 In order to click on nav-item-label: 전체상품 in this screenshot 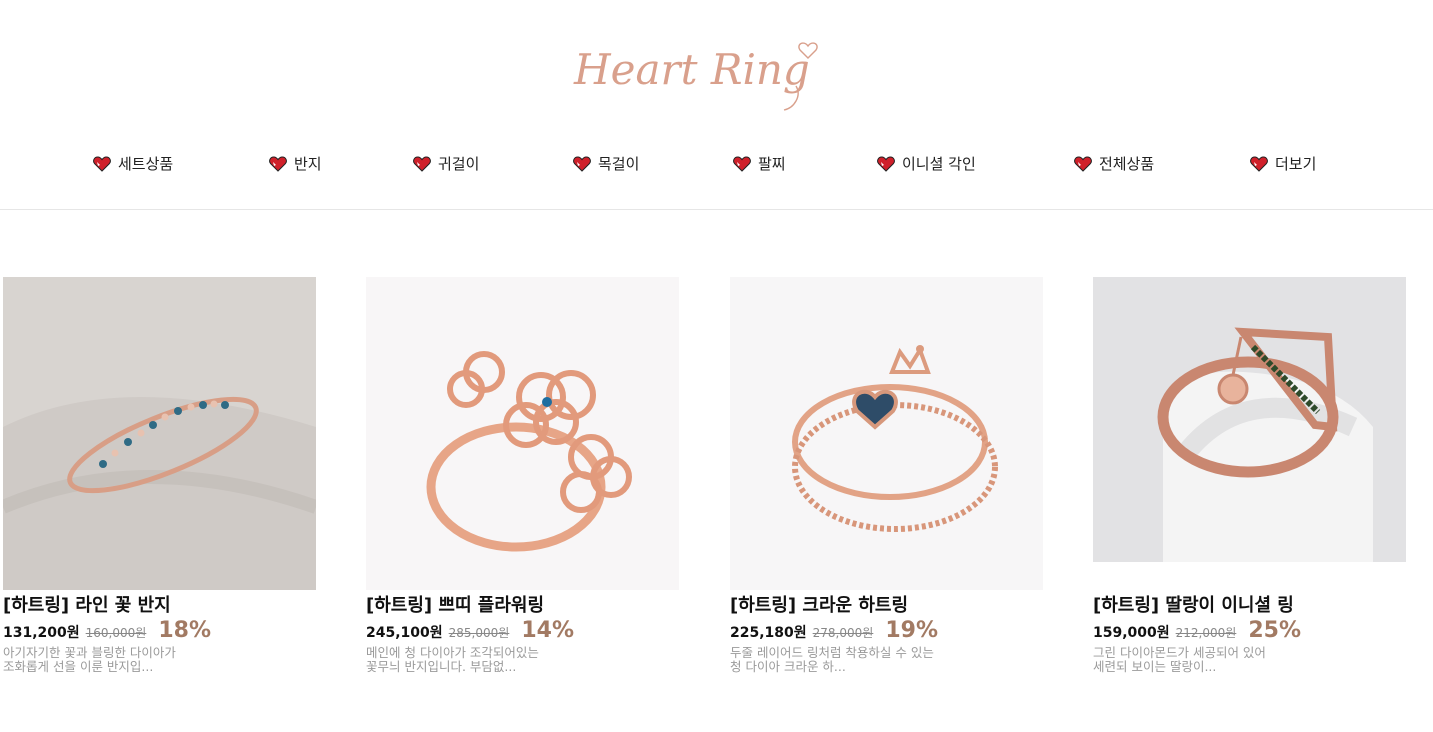, I will do `click(1127, 164)`.